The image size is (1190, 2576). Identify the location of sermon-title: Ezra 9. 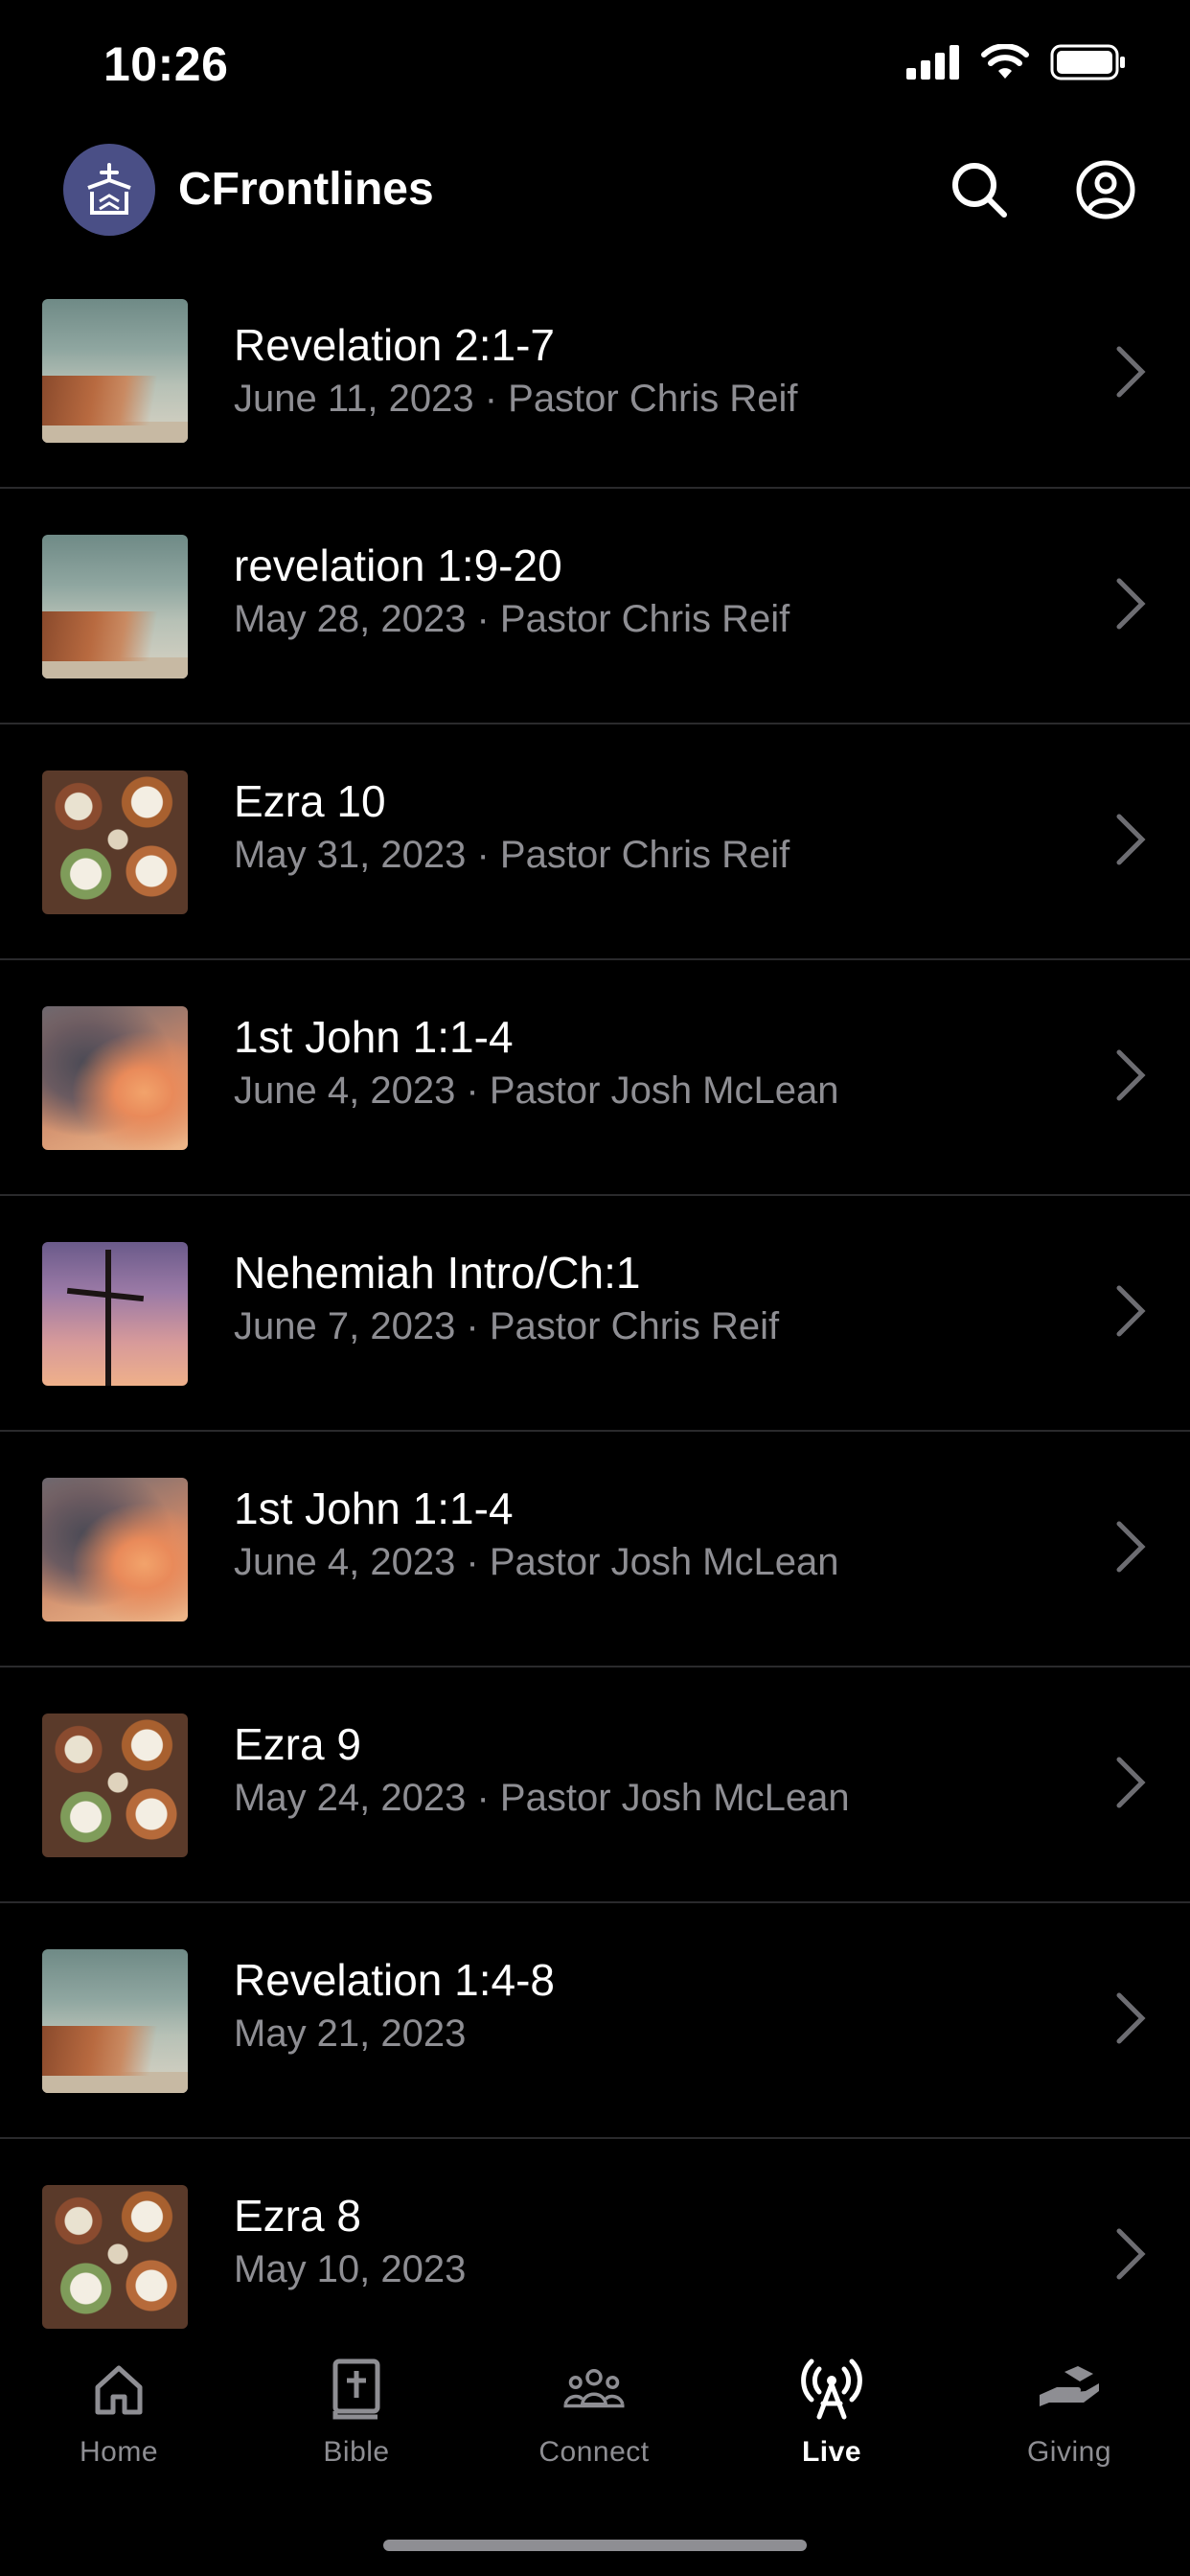
(297, 1744).